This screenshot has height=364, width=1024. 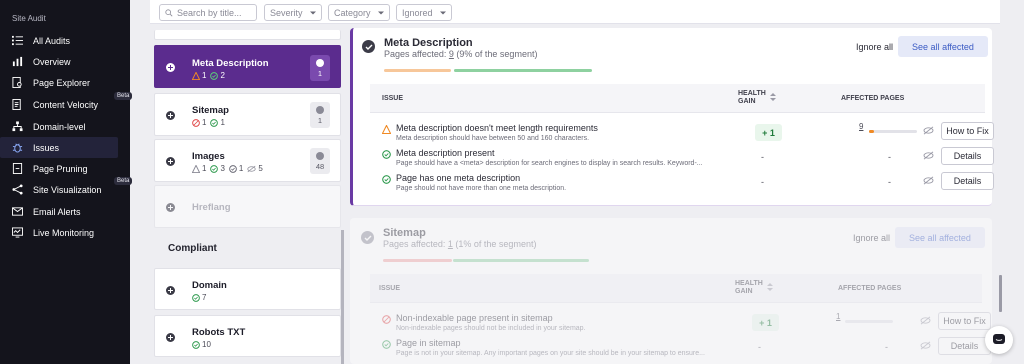 I want to click on compliant-item-title: Robots TXT, so click(x=219, y=332).